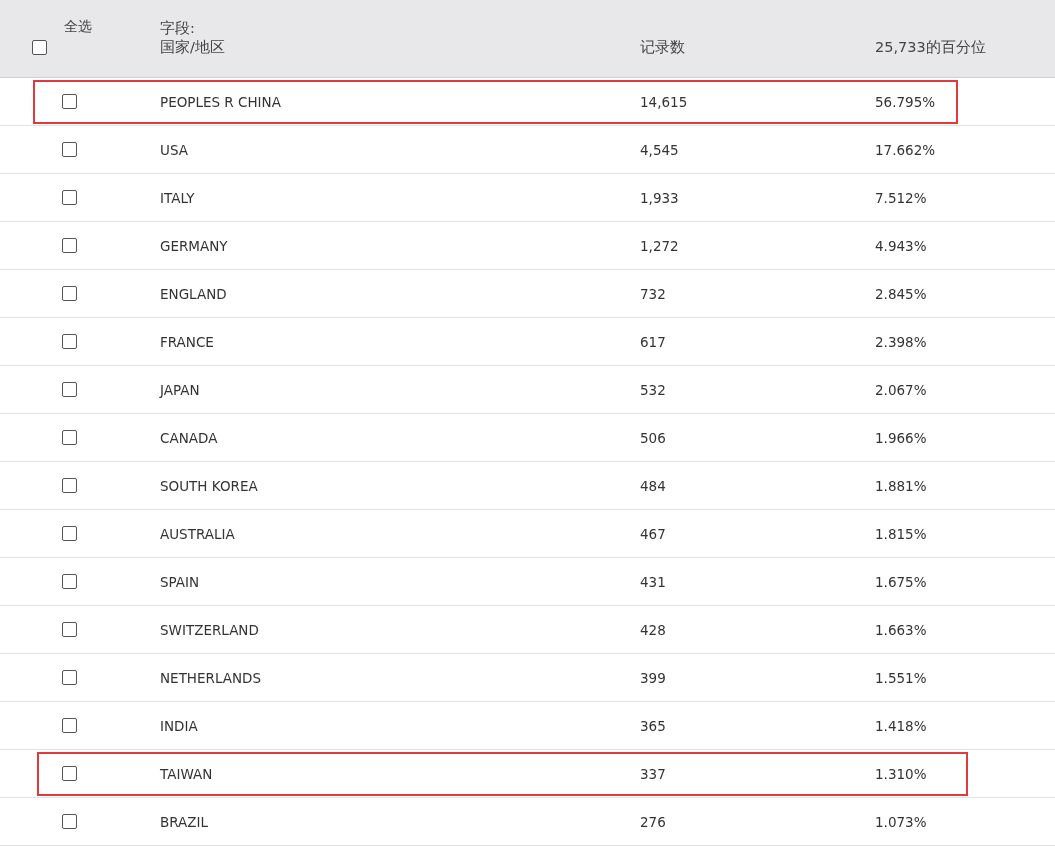 This screenshot has width=1055, height=846. I want to click on percent-cell: 1.418%, so click(901, 725).